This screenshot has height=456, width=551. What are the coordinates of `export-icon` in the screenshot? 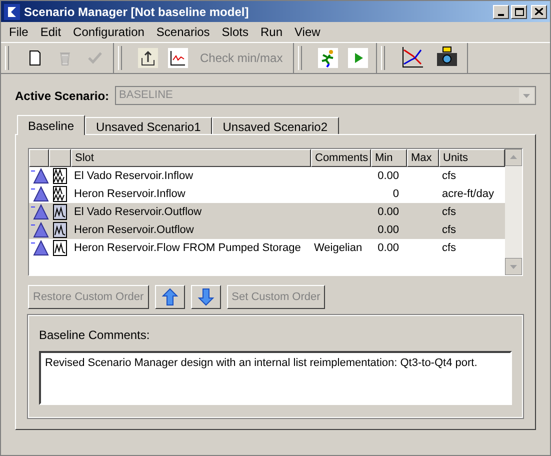 It's located at (148, 58).